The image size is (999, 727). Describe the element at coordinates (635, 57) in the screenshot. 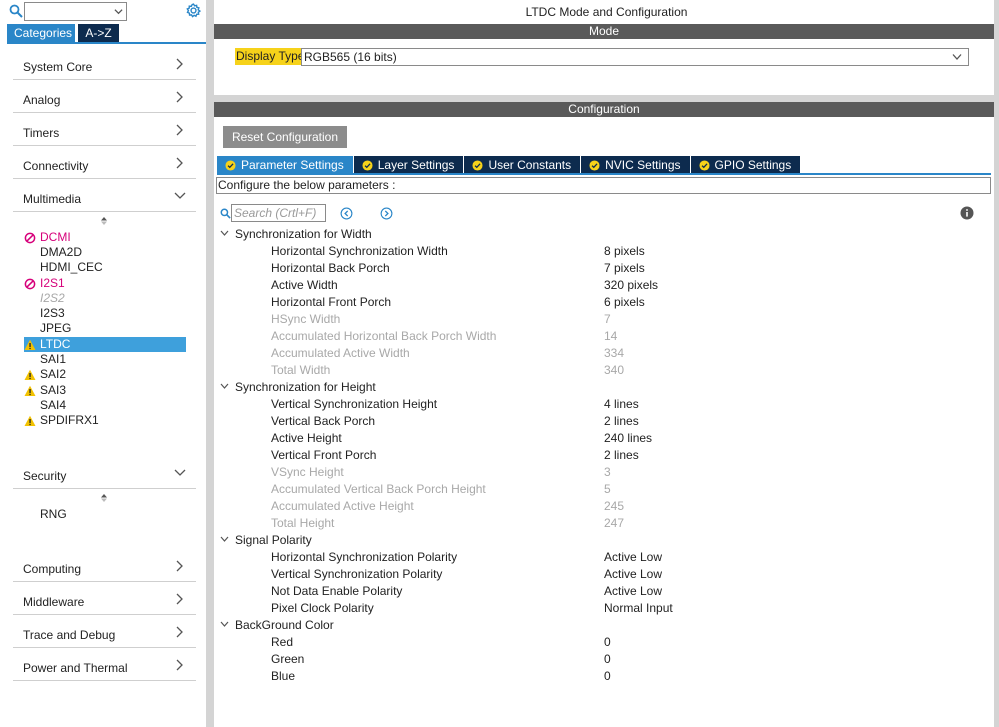

I see `display-type-select: RGB565 (16 bits)` at that location.